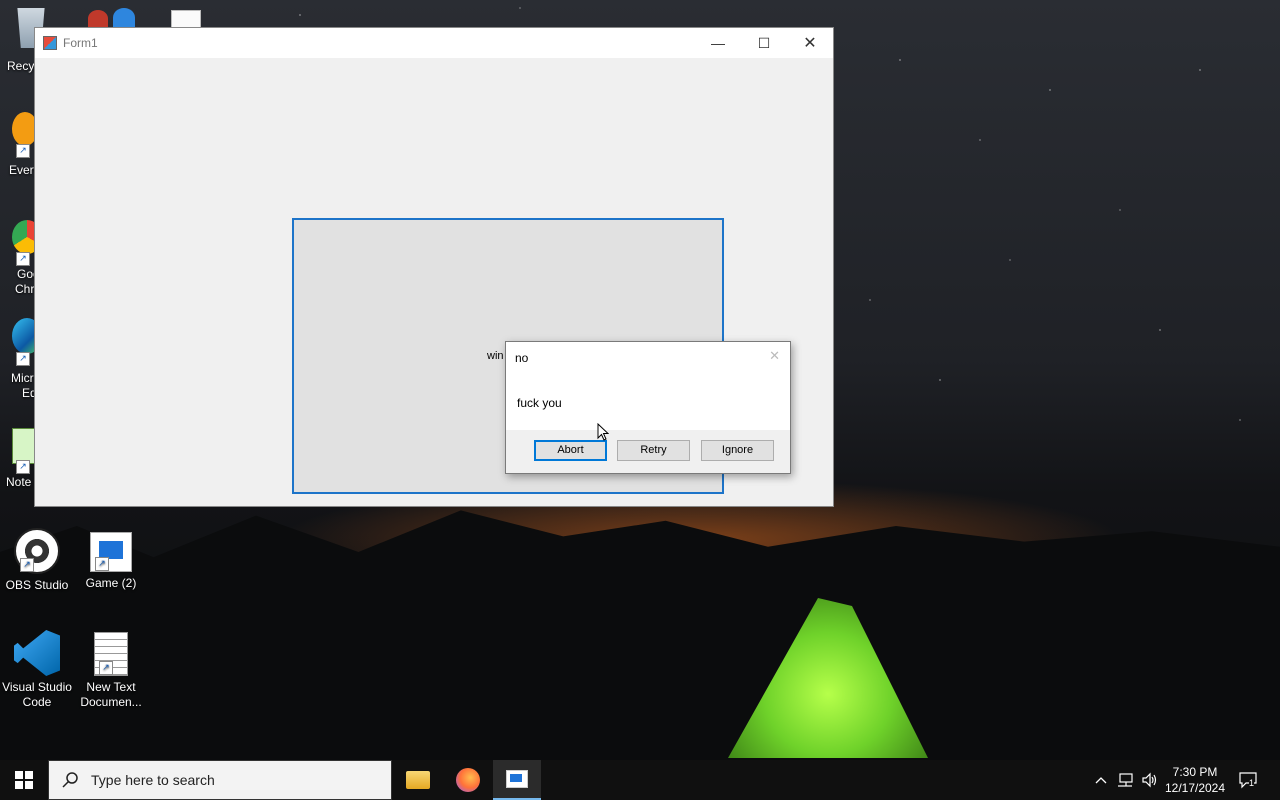 The height and width of the screenshot is (800, 1280). I want to click on poker-chips-icon, so click(98, 18).